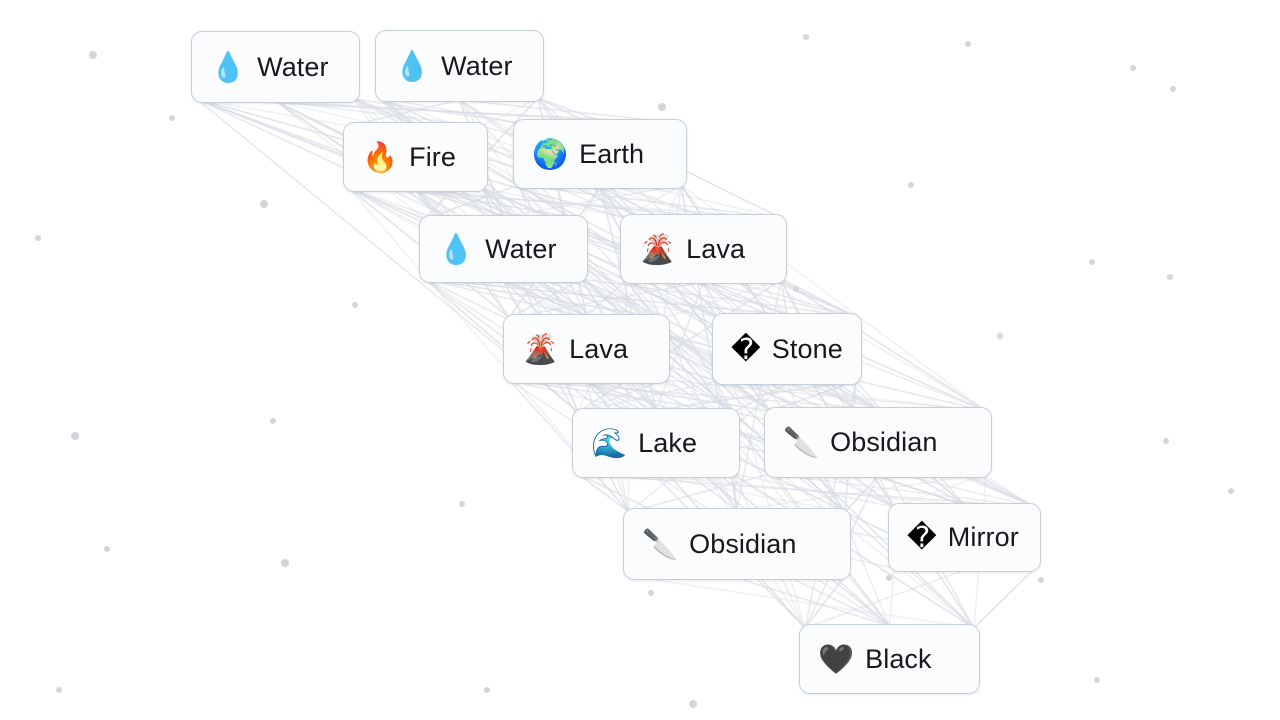 Image resolution: width=1280 pixels, height=720 pixels. What do you see at coordinates (433, 156) in the screenshot?
I see `node-label: Fire` at bounding box center [433, 156].